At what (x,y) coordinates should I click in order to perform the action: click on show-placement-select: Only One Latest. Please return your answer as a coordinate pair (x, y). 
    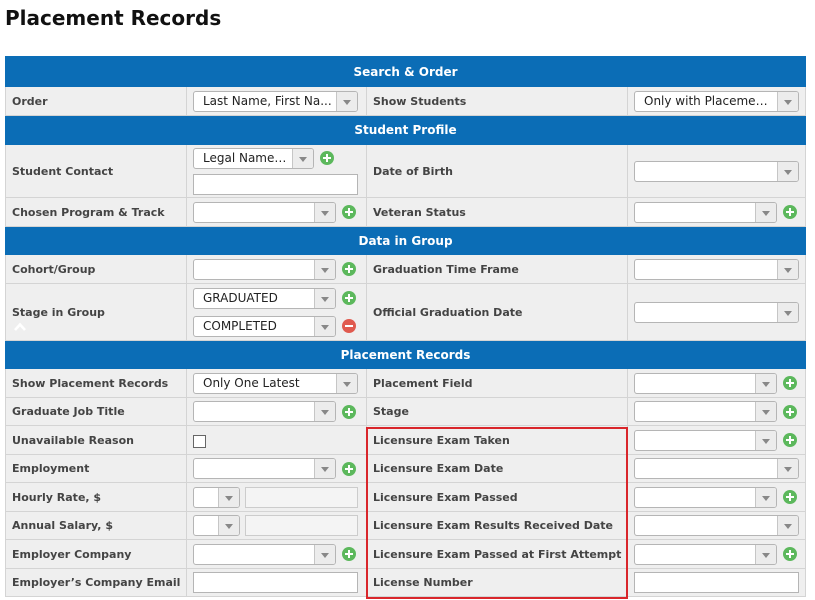
    Looking at the image, I should click on (275, 383).